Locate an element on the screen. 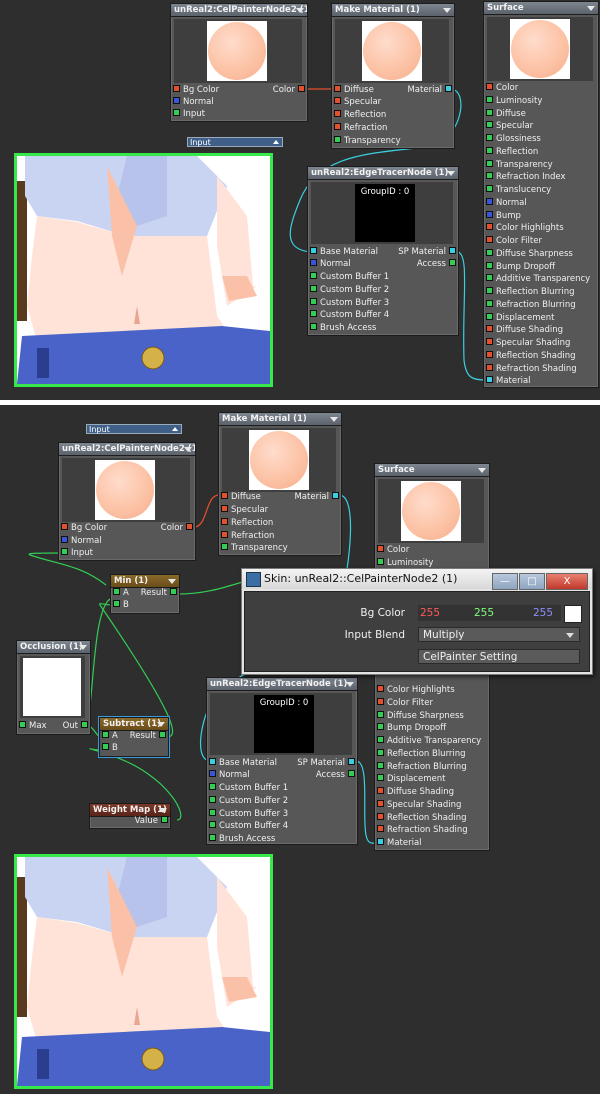  port-max: Max is located at coordinates (32, 726).